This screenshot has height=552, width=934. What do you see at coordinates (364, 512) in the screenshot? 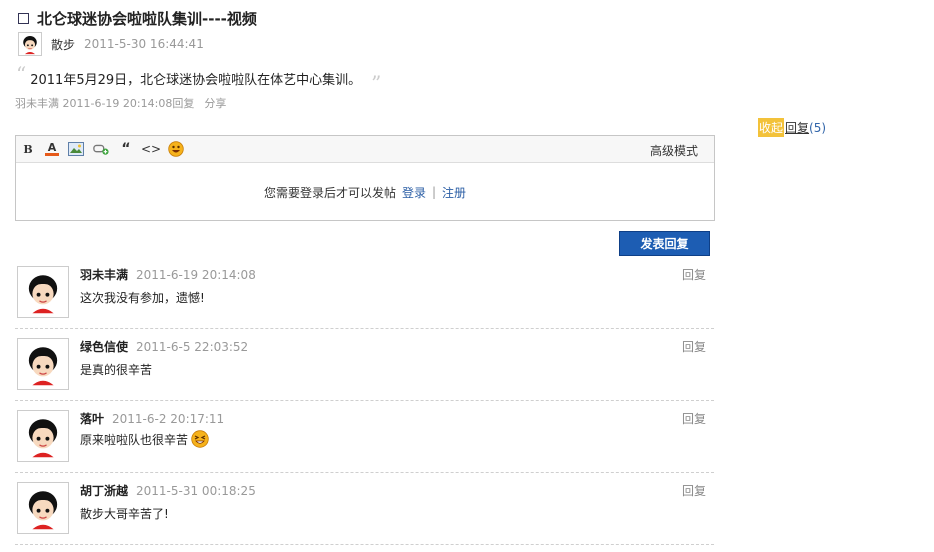
I see `list-item: 胡丁浙越 2011-5-31 00:18:25 散步大哥辛苦了! 回复` at bounding box center [364, 512].